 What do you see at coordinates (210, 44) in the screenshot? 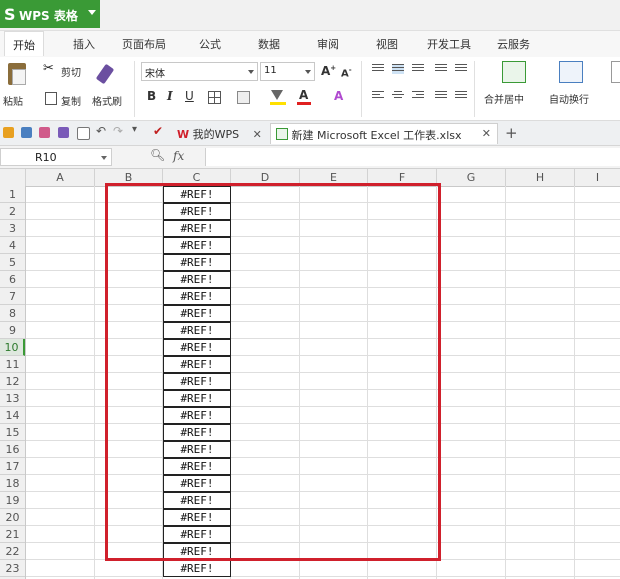
I see `tab-formulas: 公式` at bounding box center [210, 44].